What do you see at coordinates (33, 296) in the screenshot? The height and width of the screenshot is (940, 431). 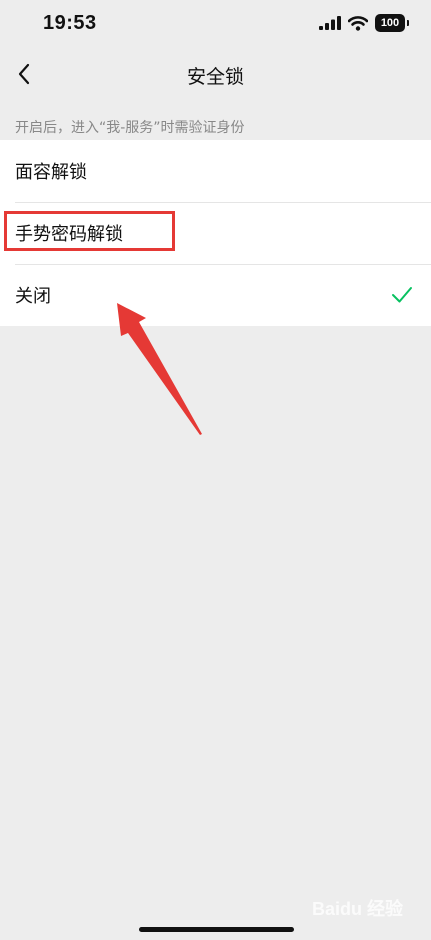 I see `option-label: 关闭` at bounding box center [33, 296].